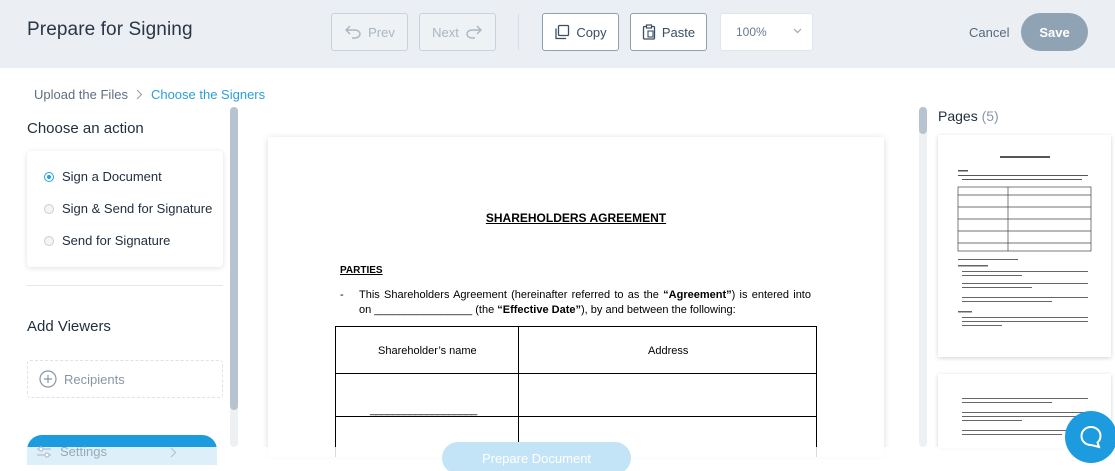 The width and height of the screenshot is (1115, 471). I want to click on cancel-button: Cancel, so click(989, 32).